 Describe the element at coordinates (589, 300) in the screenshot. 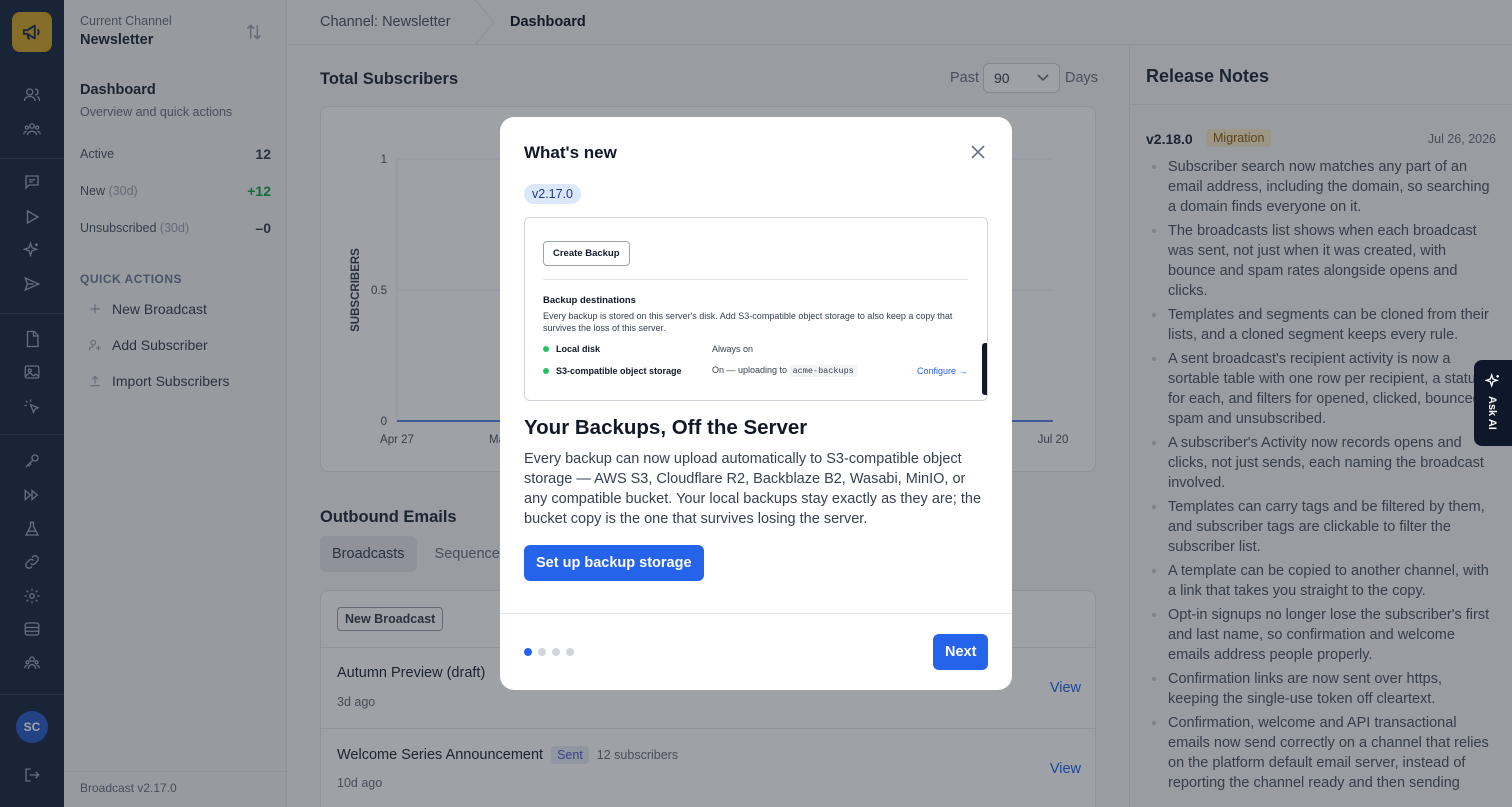

I see `preview-destinations-title: Backup destinations` at that location.